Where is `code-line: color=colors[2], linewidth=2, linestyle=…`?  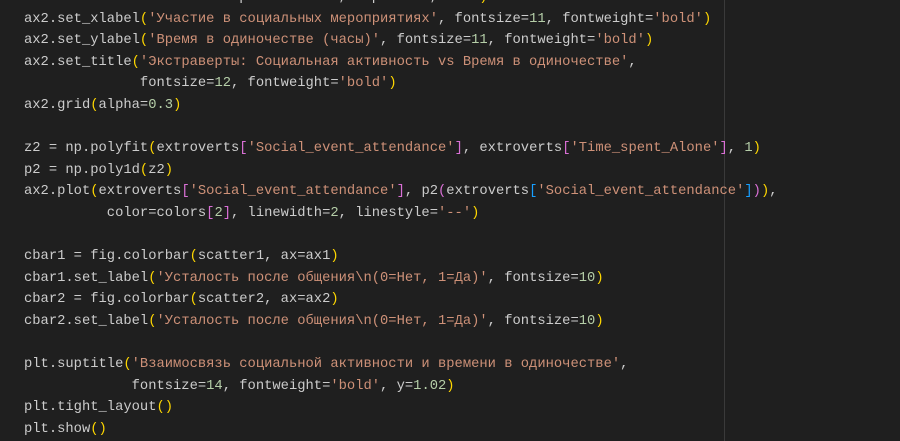 code-line: color=colors[2], linewidth=2, linestyle=… is located at coordinates (401, 214).